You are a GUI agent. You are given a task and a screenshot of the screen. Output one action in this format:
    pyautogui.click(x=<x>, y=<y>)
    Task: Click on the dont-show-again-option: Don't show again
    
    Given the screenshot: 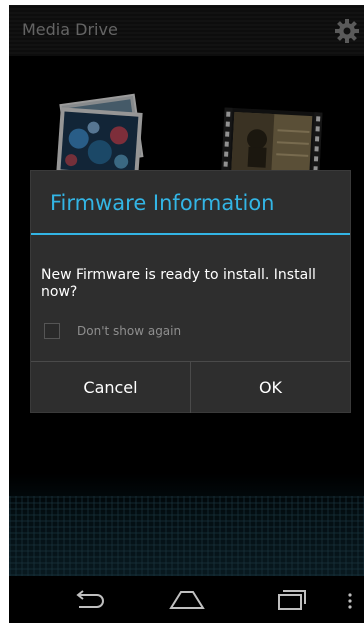 What is the action you would take?
    pyautogui.click(x=112, y=331)
    